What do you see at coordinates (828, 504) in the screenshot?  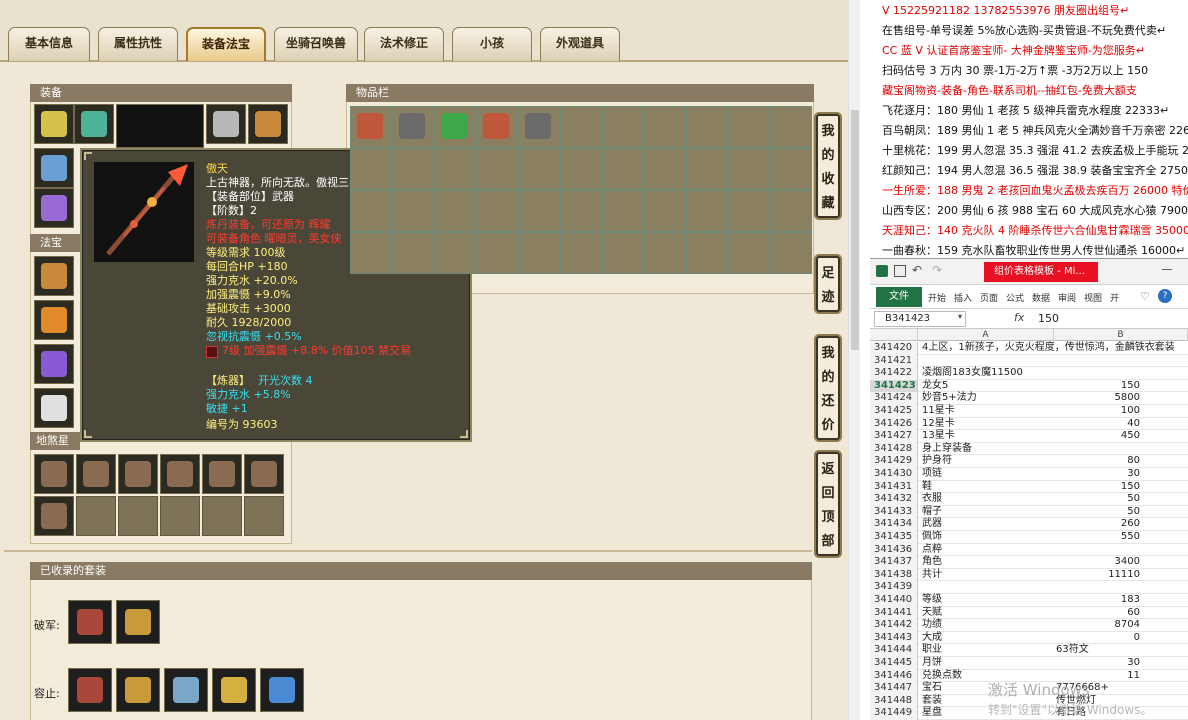 I see `side-button: 返回顶部` at bounding box center [828, 504].